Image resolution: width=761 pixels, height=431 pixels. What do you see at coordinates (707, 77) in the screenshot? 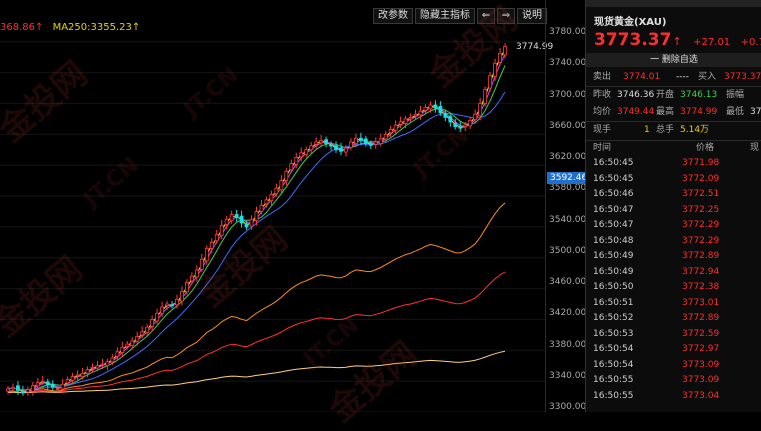
I see `buy-label: 买入` at bounding box center [707, 77].